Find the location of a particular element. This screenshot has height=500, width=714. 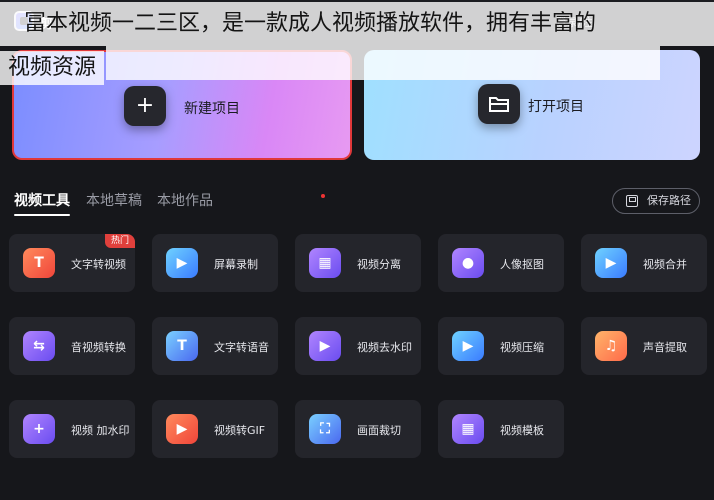

new-project-label: 新建项目 is located at coordinates (212, 109).